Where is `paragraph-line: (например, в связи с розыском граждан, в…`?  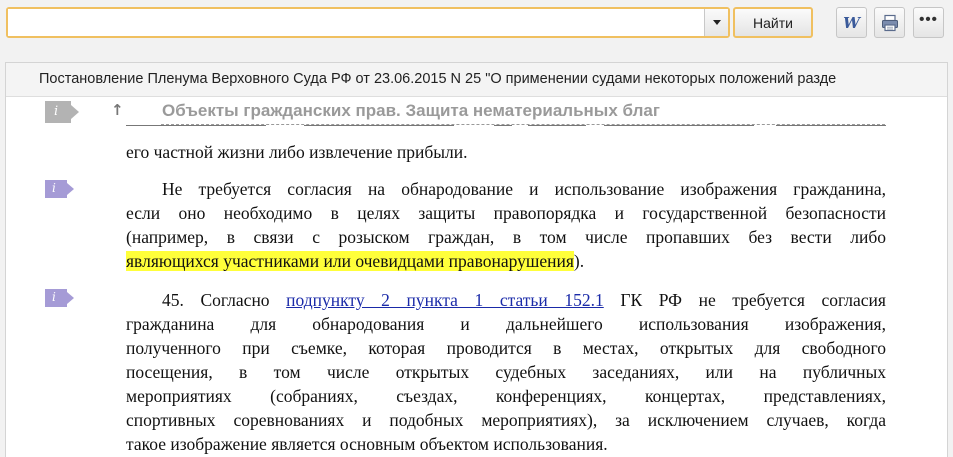
paragraph-line: (например, в связи с розыском граждан, в… is located at coordinates (506, 237).